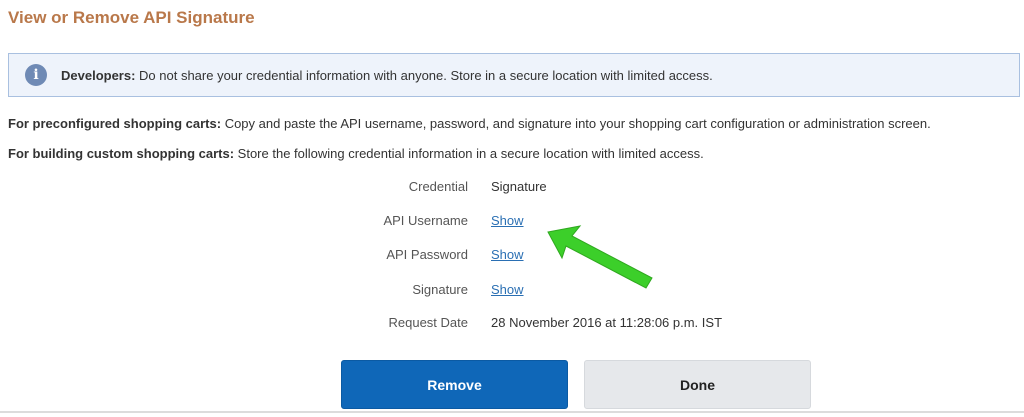 The height and width of the screenshot is (417, 1024). Describe the element at coordinates (519, 186) in the screenshot. I see `credential-value: Signature` at that location.